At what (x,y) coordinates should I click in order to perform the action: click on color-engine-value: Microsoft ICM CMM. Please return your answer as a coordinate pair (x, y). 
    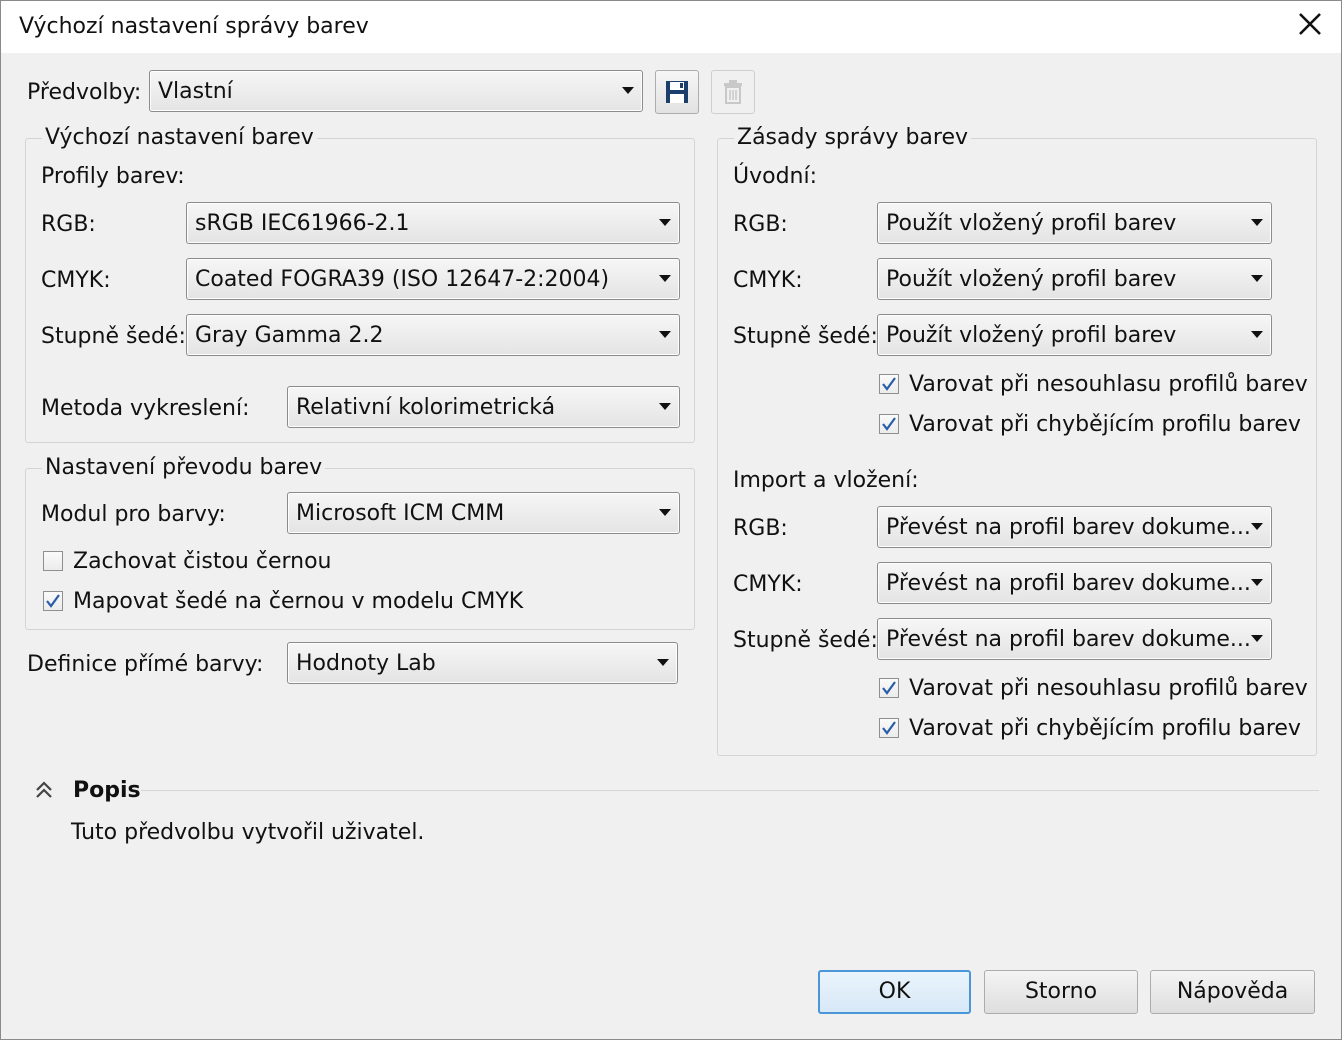
    Looking at the image, I should click on (400, 513).